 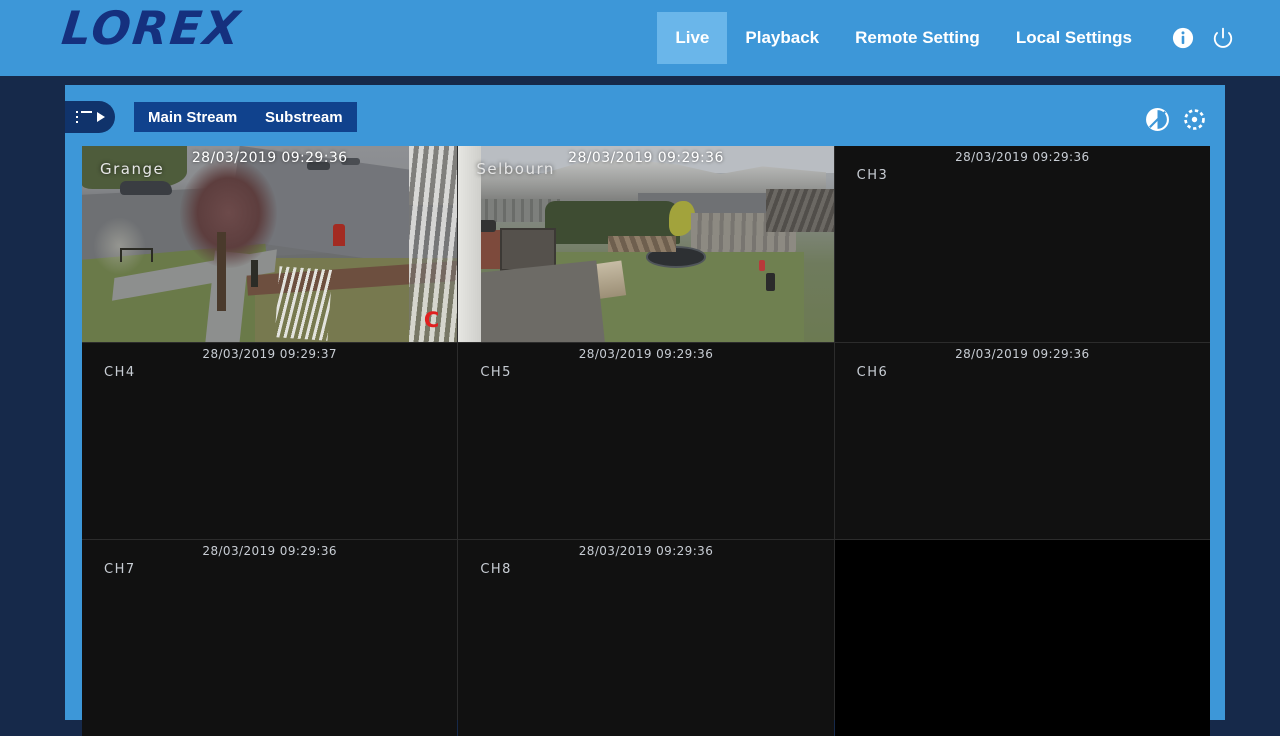 What do you see at coordinates (1022, 244) in the screenshot?
I see `video-cell-ch3: 28/03/2019 09:29:36 CH3` at bounding box center [1022, 244].